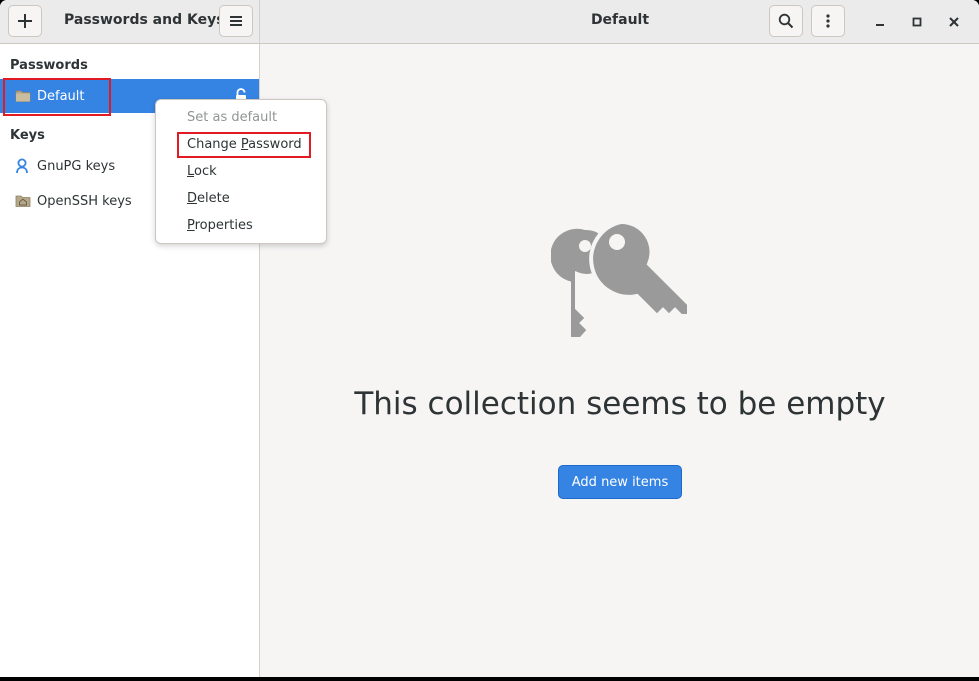 This screenshot has height=681, width=979. I want to click on search-icon, so click(786, 21).